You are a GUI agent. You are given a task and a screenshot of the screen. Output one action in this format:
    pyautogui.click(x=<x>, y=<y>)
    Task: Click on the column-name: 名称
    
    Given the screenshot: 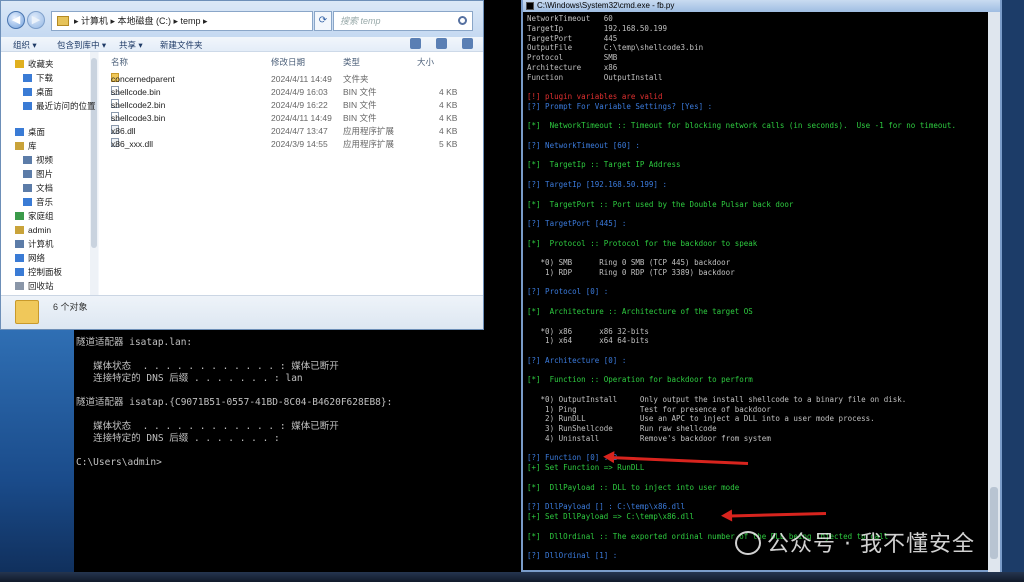 What is the action you would take?
    pyautogui.click(x=119, y=62)
    